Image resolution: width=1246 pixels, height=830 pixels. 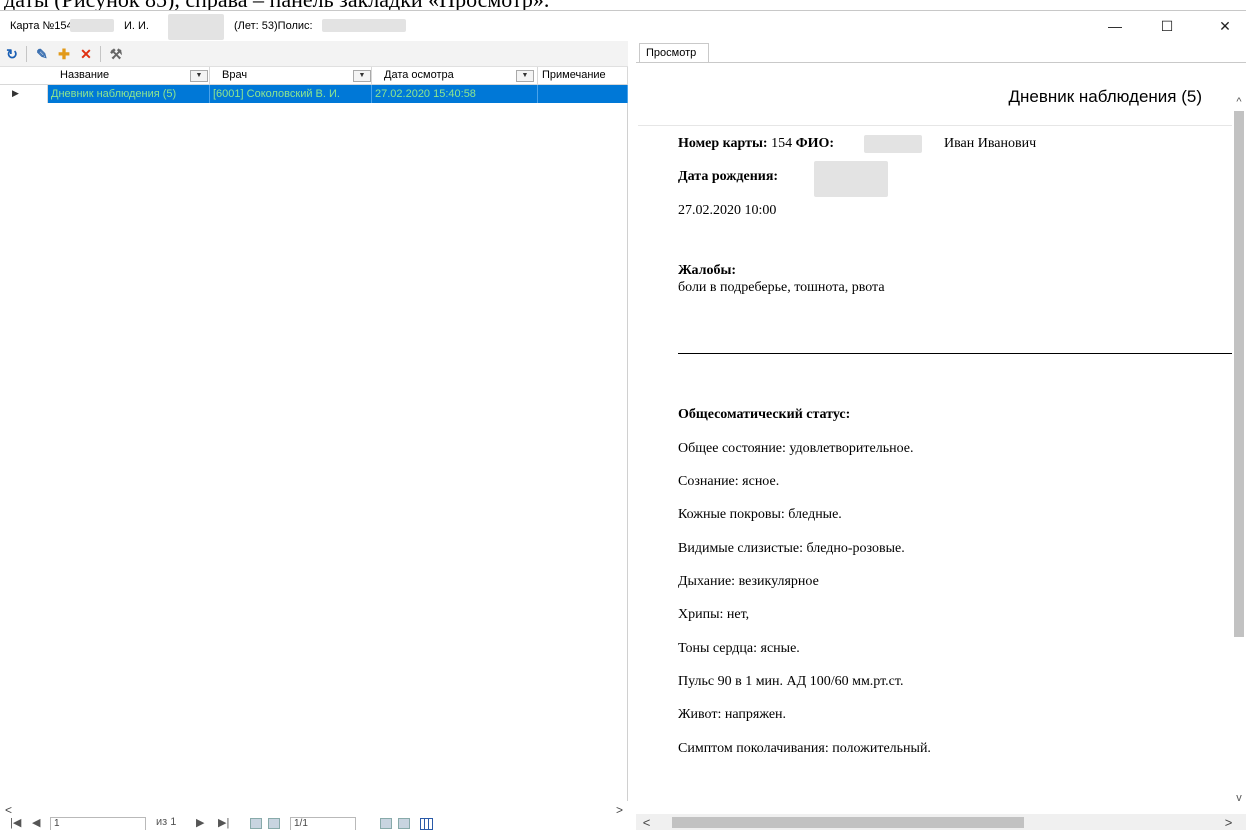 I want to click on complaints-label: Жалобы:, so click(x=707, y=270).